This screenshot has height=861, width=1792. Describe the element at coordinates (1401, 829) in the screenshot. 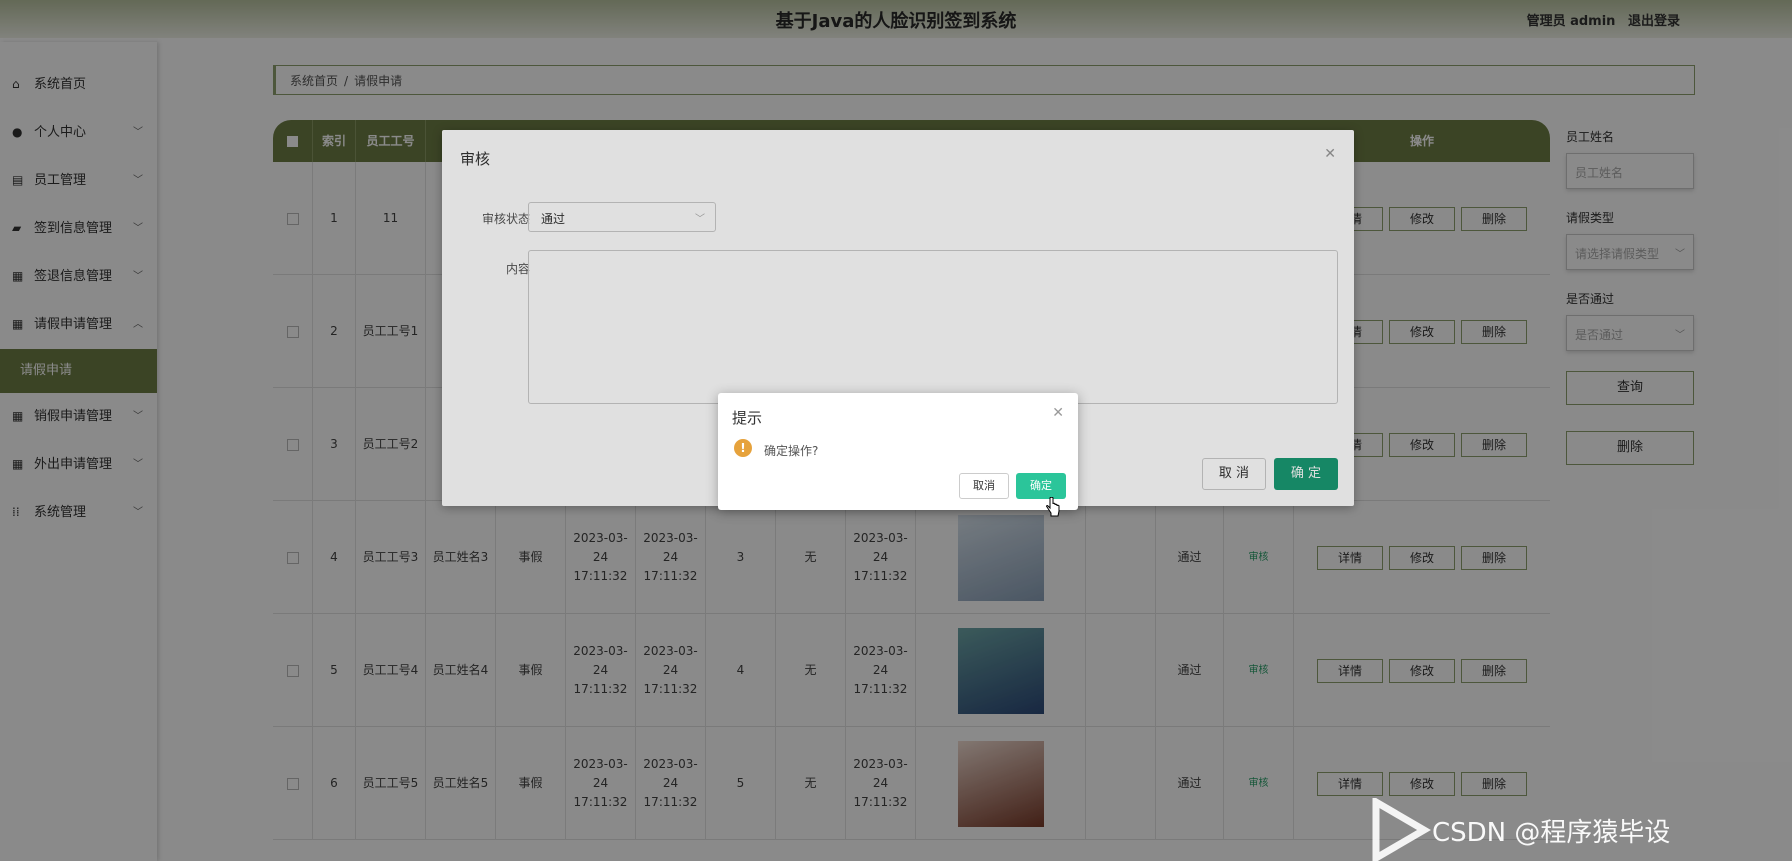

I see `play-logo-icon` at that location.